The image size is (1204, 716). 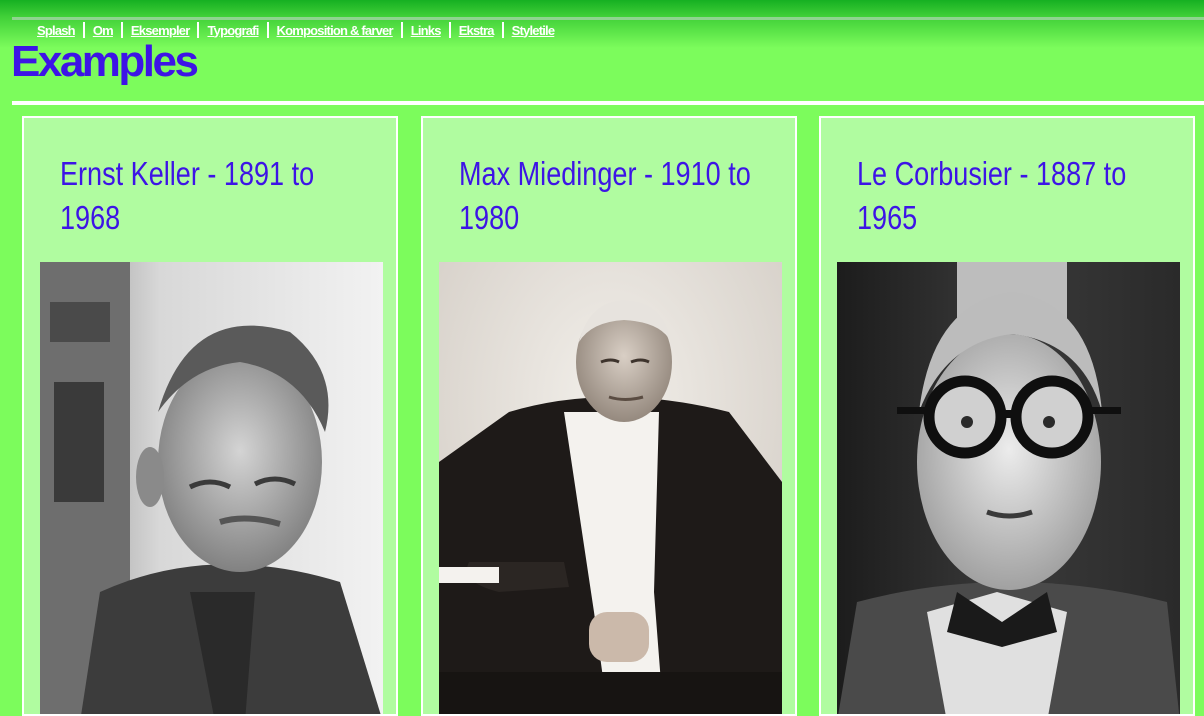 I want to click on card-heading-line: Le Corbusier - 1887 to, so click(x=992, y=173).